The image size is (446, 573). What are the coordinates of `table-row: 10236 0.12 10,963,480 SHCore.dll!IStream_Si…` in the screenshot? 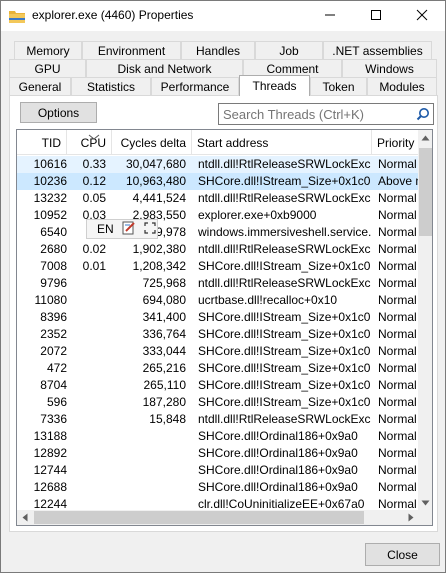 It's located at (217, 181).